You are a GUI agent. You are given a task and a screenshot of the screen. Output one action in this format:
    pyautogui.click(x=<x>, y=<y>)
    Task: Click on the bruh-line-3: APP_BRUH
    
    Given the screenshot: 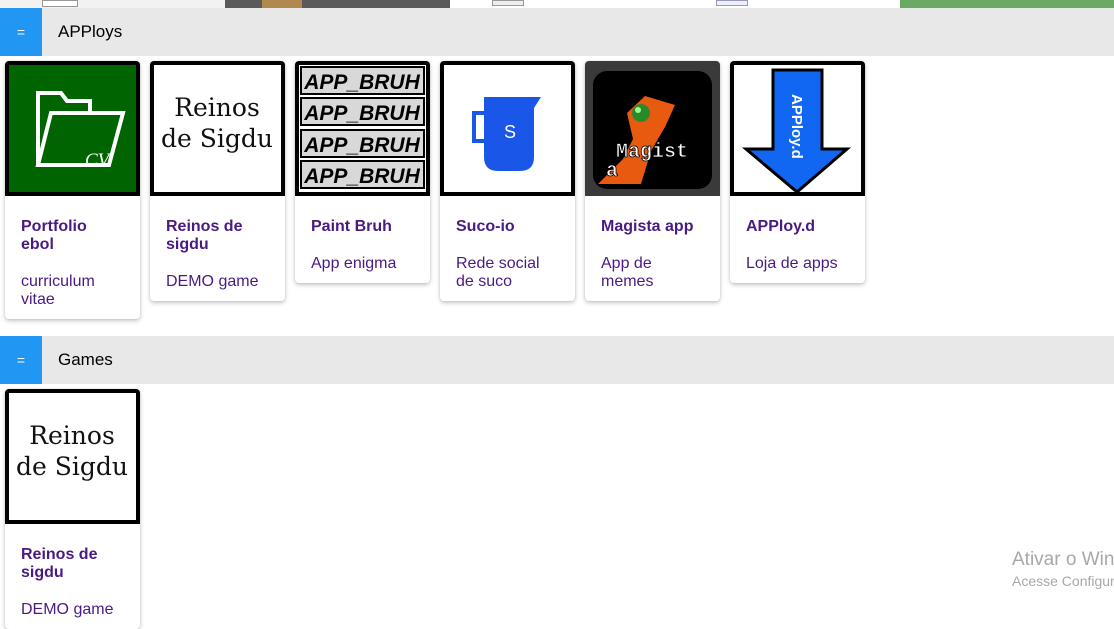 What is the action you would take?
    pyautogui.click(x=361, y=145)
    